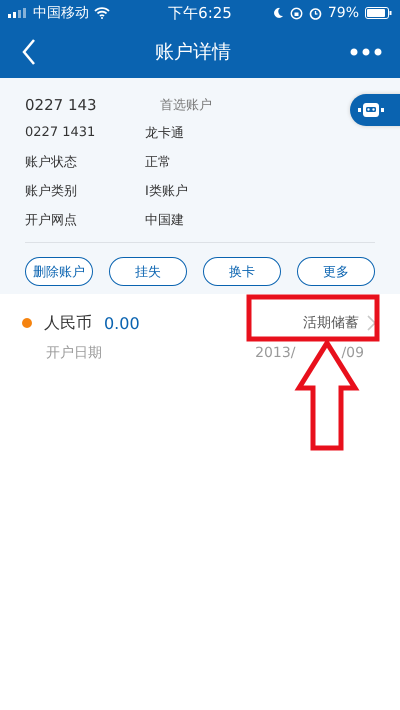  What do you see at coordinates (275, 353) in the screenshot?
I see `open-date: 2013/` at bounding box center [275, 353].